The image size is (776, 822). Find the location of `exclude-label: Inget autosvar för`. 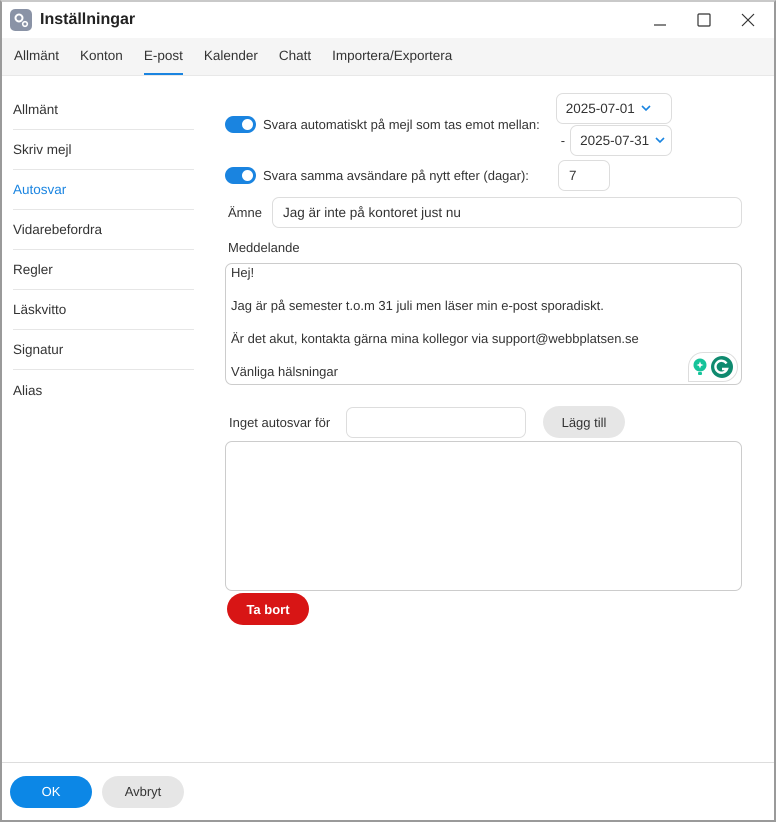

exclude-label: Inget autosvar för is located at coordinates (280, 422).